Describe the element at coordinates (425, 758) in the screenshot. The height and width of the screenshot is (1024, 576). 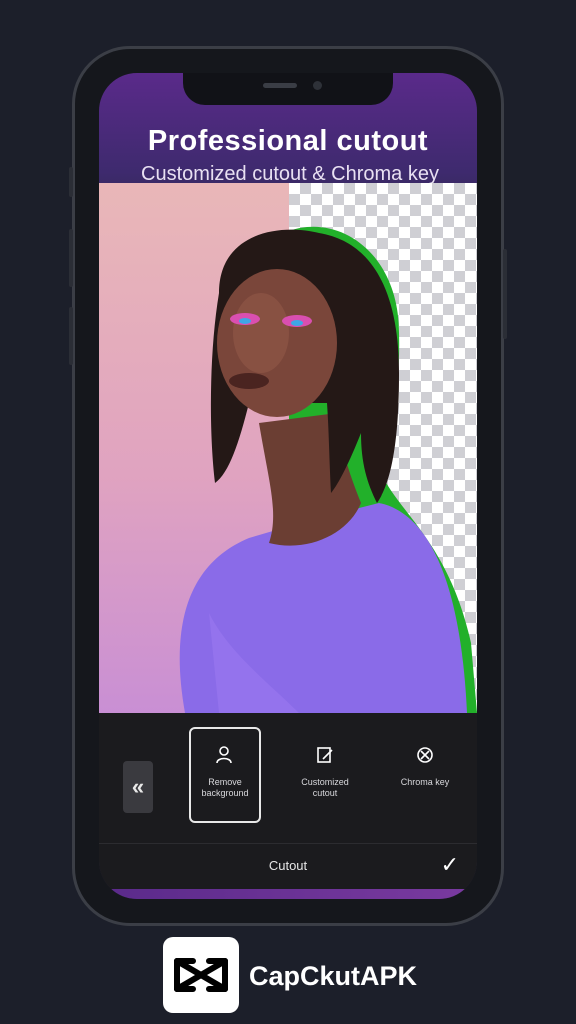
I see `chroma-key-icon` at that location.